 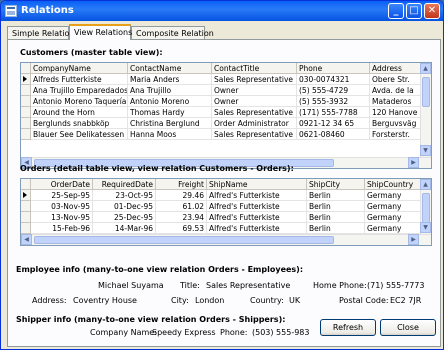 I want to click on orders-column-header: Freight, so click(x=181, y=184).